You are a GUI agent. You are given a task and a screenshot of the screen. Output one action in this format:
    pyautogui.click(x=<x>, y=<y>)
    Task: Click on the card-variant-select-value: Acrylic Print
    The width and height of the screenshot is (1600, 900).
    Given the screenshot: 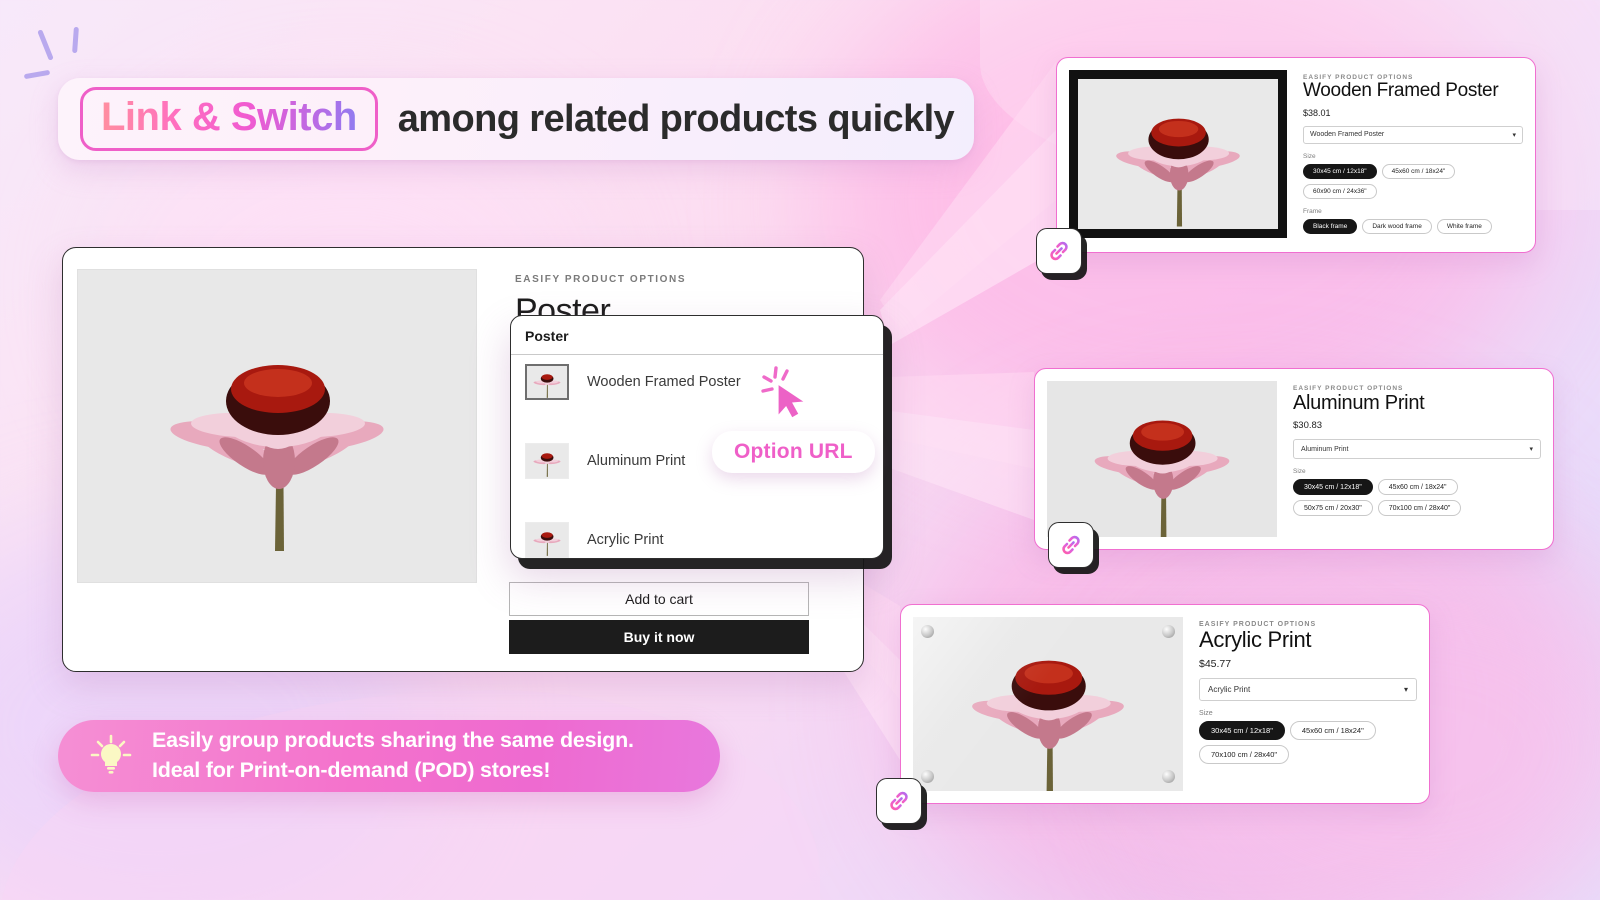 What is the action you would take?
    pyautogui.click(x=1229, y=690)
    